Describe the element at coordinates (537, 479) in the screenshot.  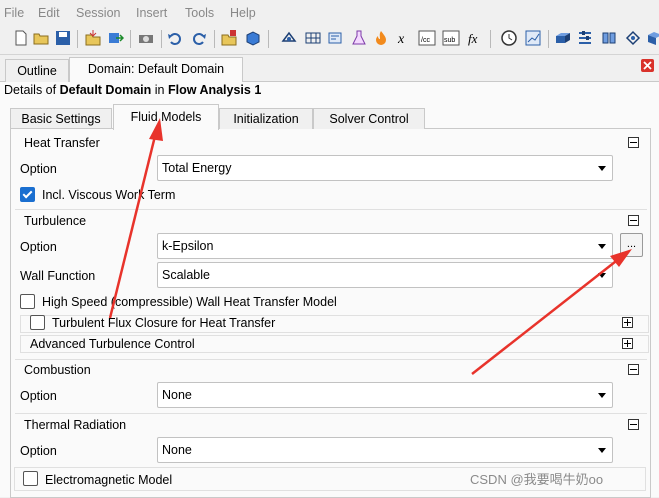
I see `watermark: CSDN @我要喝牛奶oo` at that location.